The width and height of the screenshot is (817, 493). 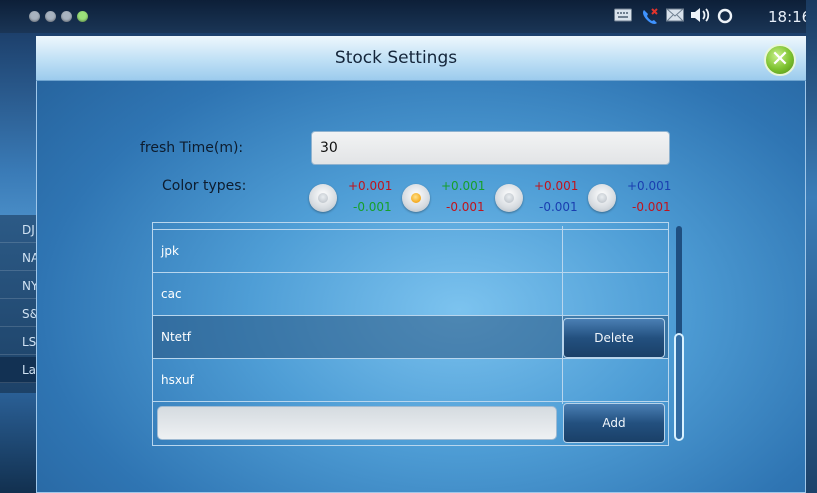 I want to click on scrollbar-thumb, so click(x=679, y=387).